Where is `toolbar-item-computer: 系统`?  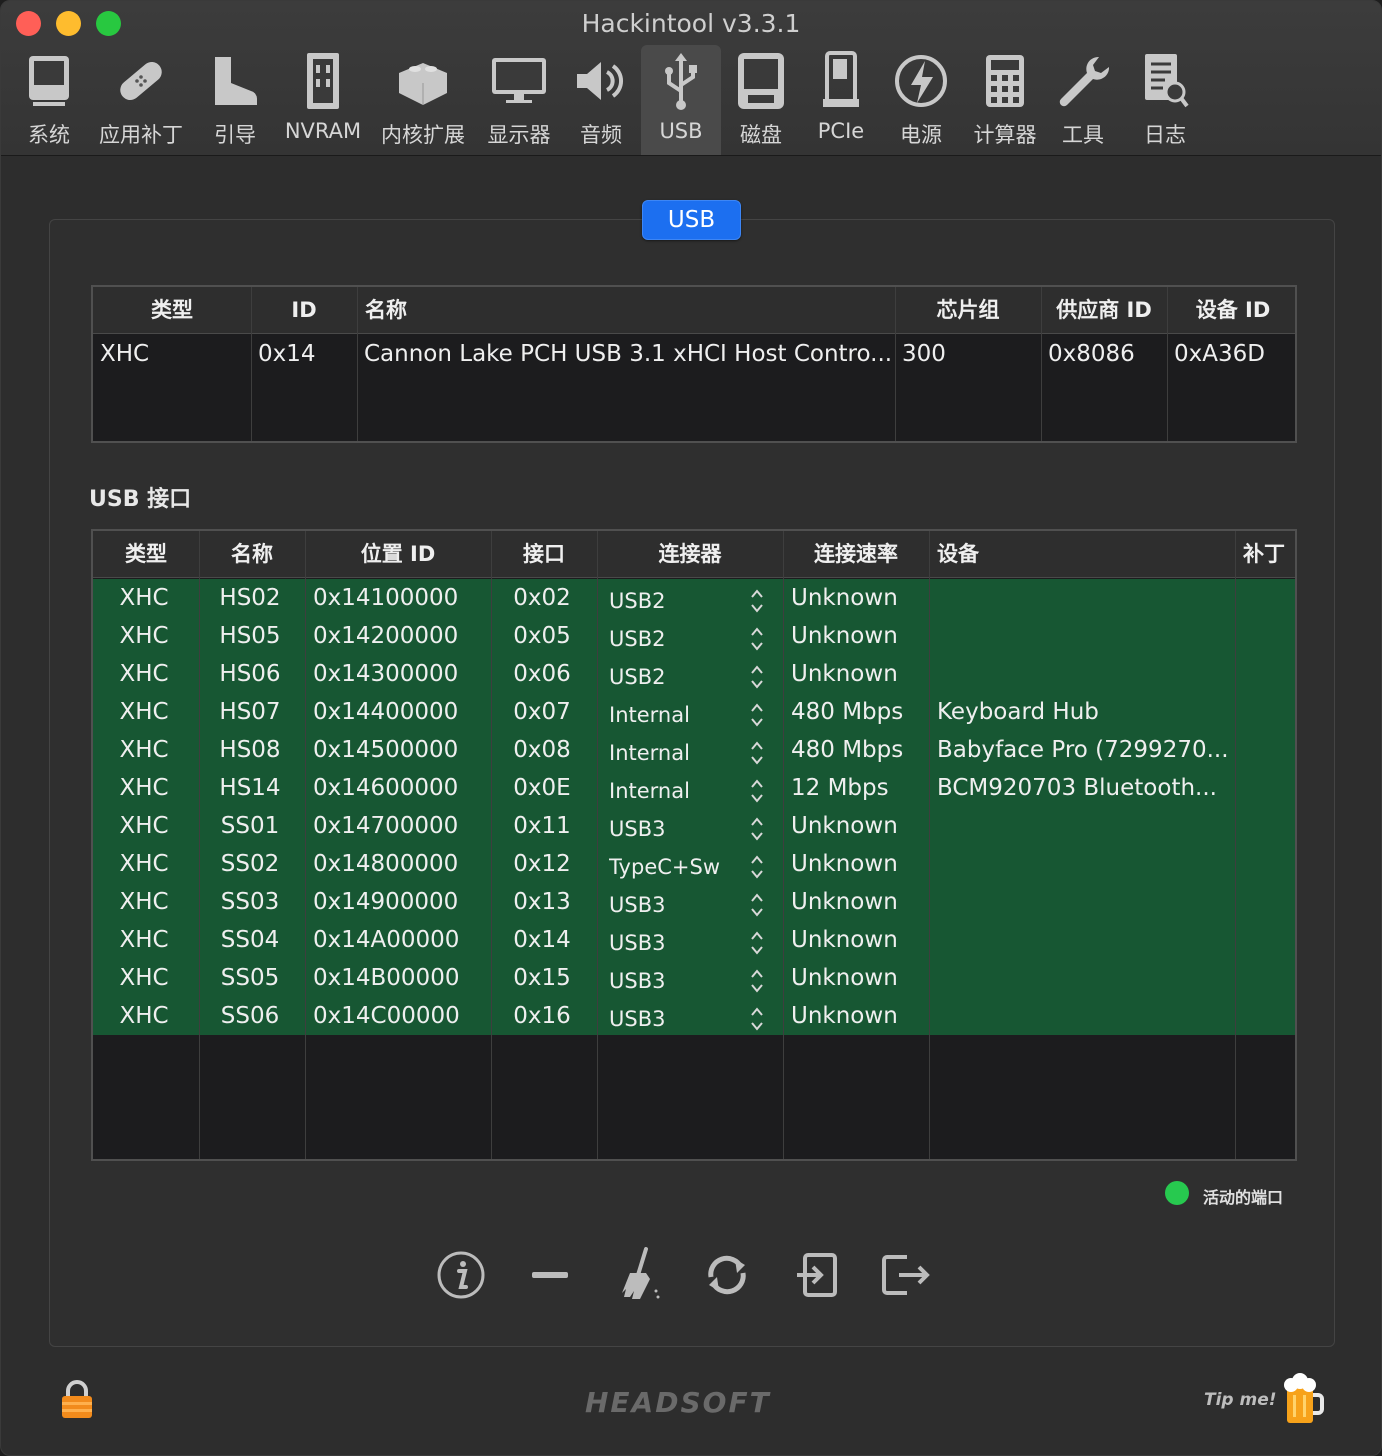 toolbar-item-computer: 系统 is located at coordinates (49, 100).